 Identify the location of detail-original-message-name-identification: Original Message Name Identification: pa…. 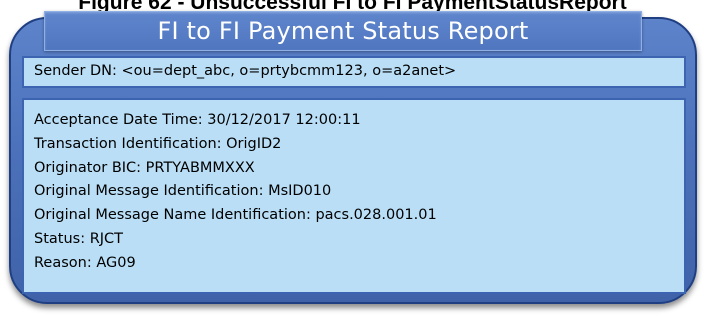
(235, 215).